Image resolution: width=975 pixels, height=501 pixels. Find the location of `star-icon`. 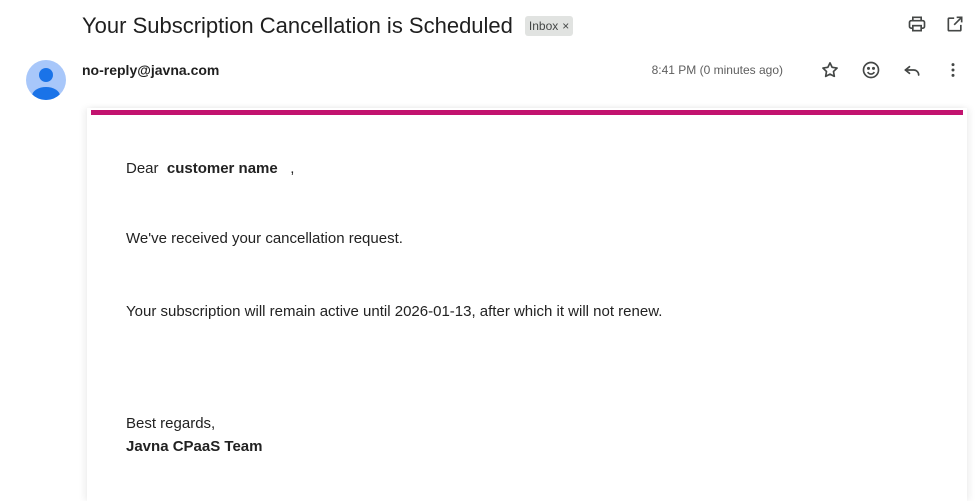

star-icon is located at coordinates (830, 70).